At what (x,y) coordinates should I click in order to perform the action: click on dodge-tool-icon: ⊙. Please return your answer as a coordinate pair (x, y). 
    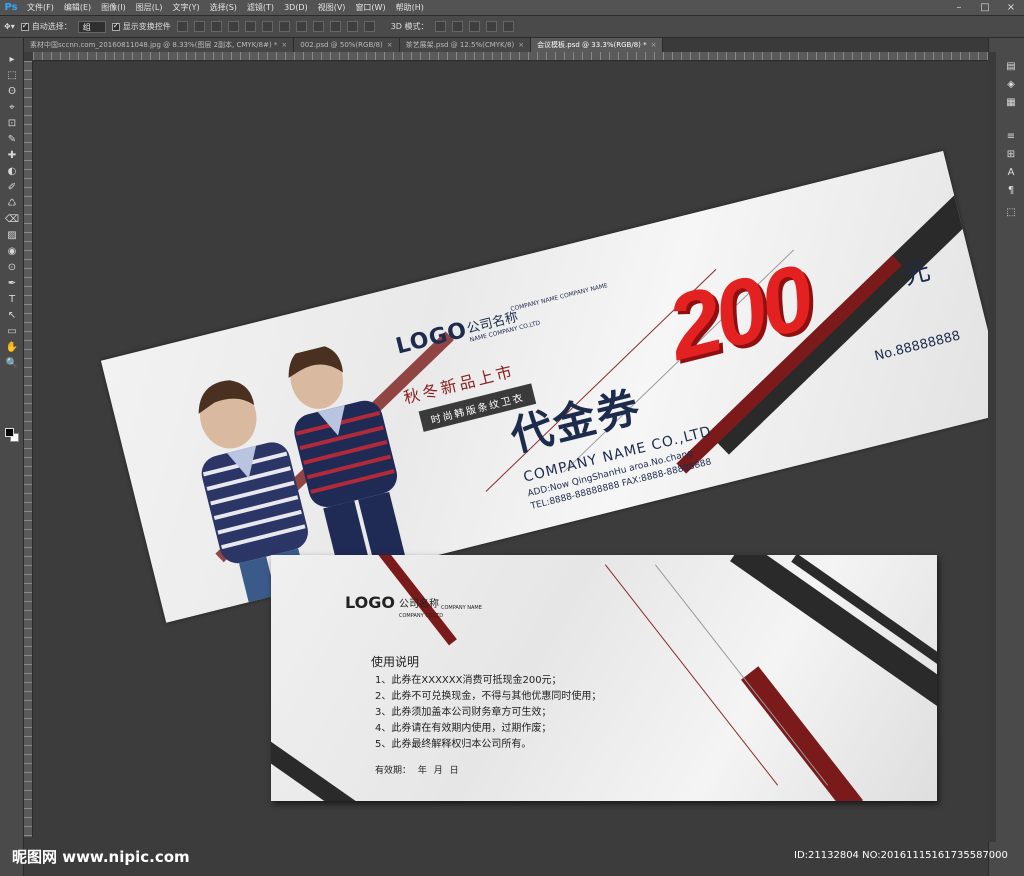
    Looking at the image, I should click on (12, 268).